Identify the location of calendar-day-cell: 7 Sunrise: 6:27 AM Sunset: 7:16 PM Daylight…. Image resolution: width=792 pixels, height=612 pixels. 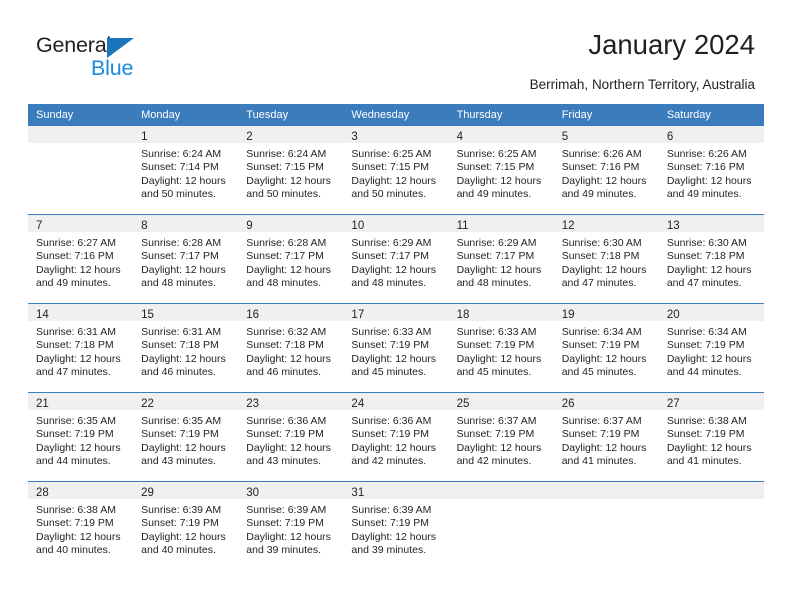
(81, 259).